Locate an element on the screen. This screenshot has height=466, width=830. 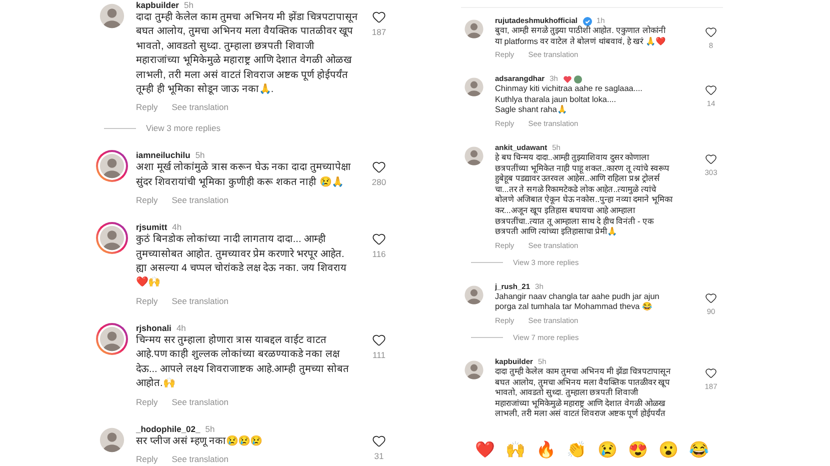
username: _hodophile_02_ is located at coordinates (168, 429).